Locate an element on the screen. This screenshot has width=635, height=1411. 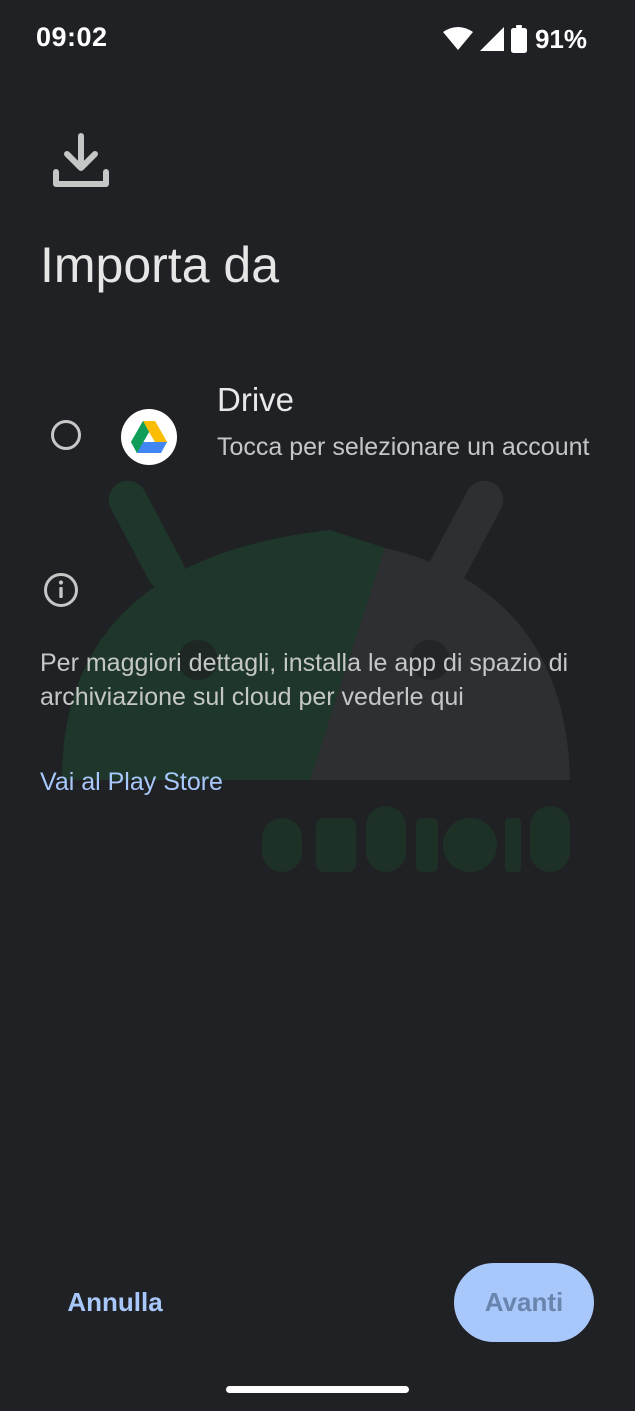
option-drive: Drive Tocca per selezionare un account is located at coordinates (317, 440).